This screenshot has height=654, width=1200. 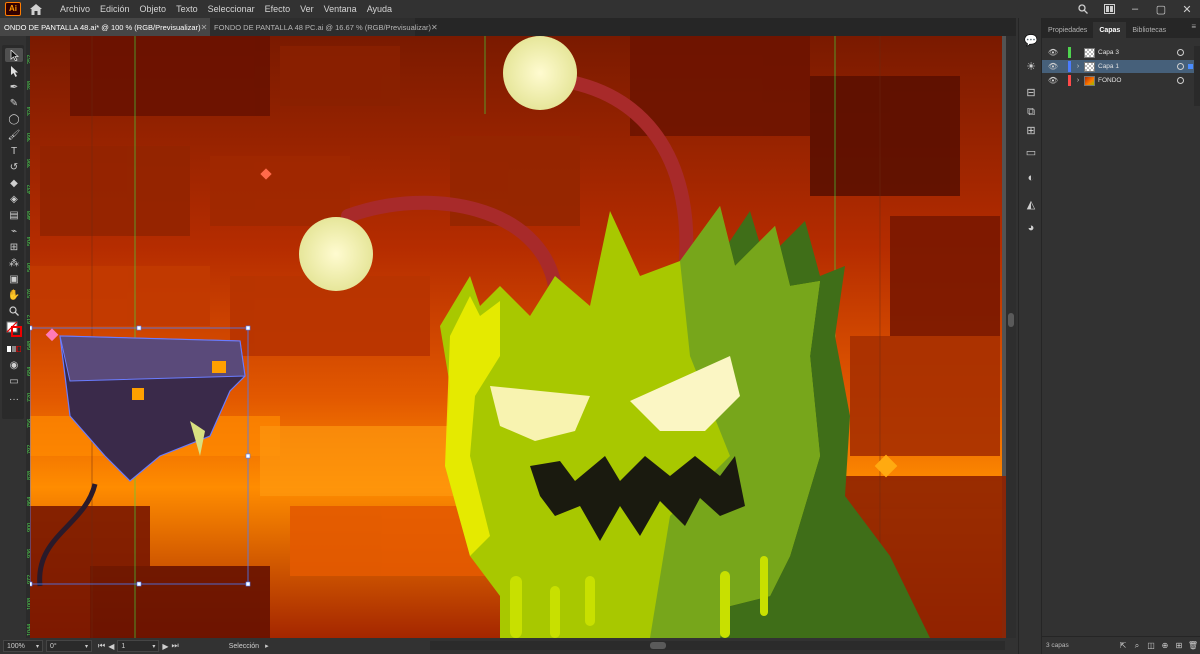 What do you see at coordinates (36, 9) in the screenshot?
I see `home-icon` at bounding box center [36, 9].